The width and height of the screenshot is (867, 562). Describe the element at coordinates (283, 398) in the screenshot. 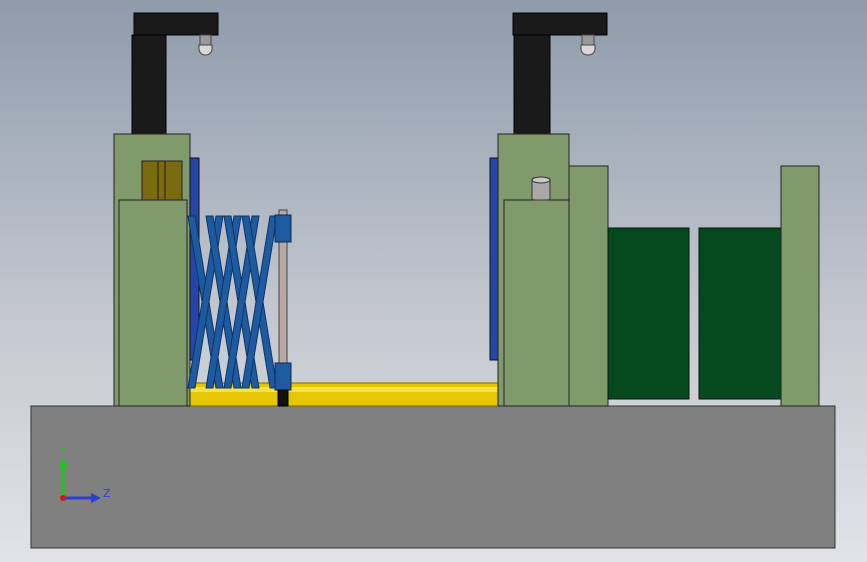

I see `rod-foot` at that location.